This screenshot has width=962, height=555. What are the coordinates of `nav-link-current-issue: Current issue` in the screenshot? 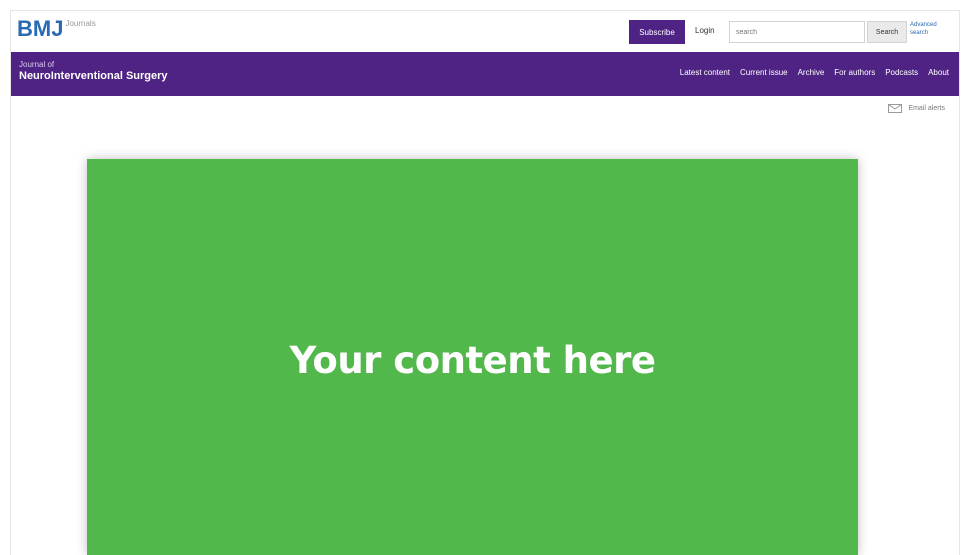 It's located at (764, 72).